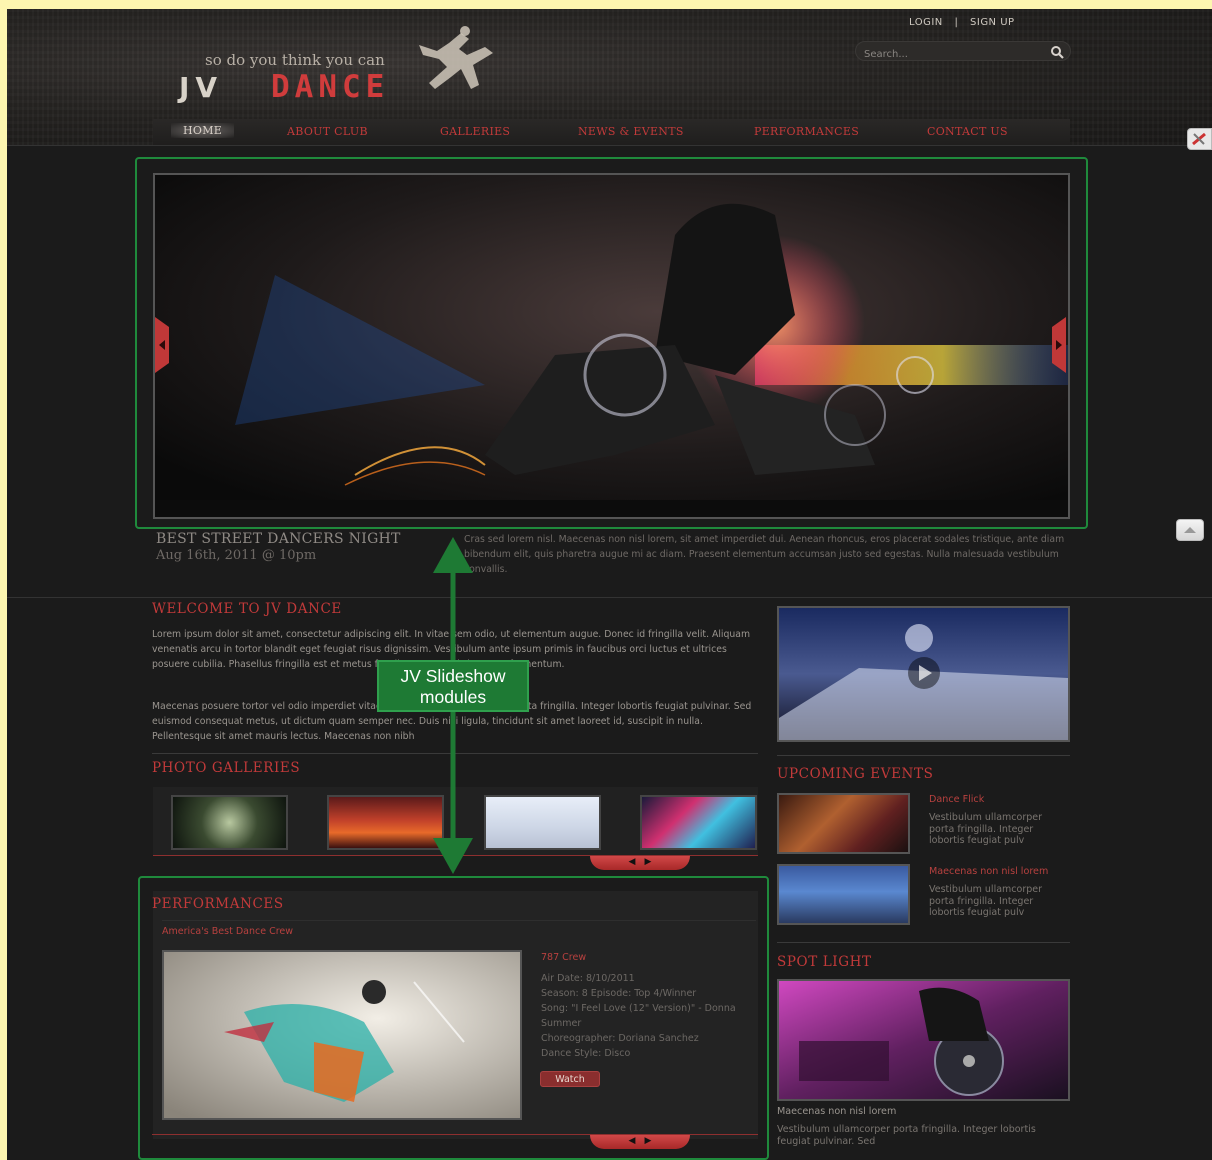 The width and height of the screenshot is (1212, 1160). Describe the element at coordinates (1199, 139) in the screenshot. I see `tools-icon` at that location.